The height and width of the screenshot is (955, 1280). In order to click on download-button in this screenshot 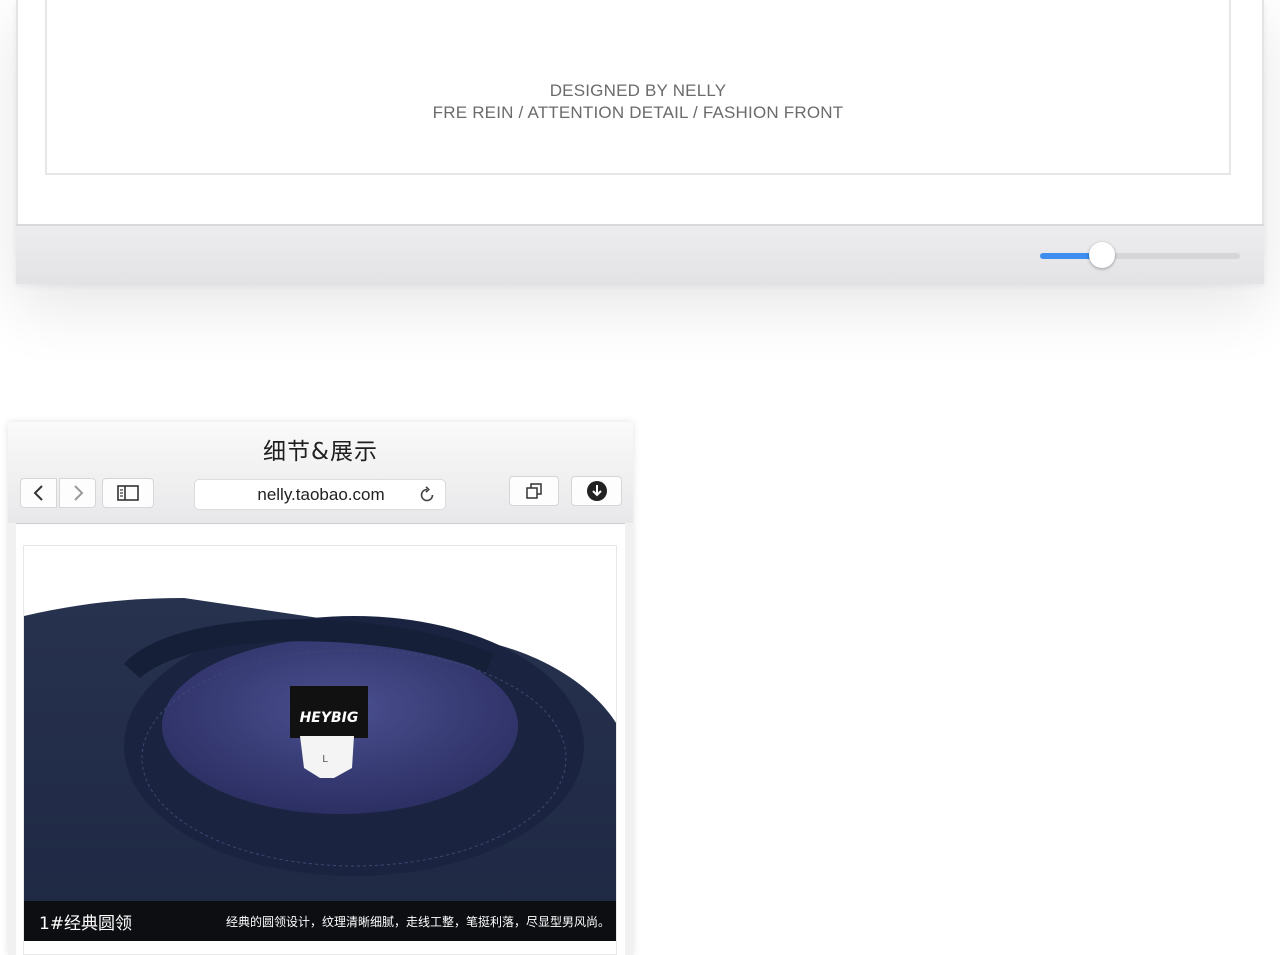, I will do `click(596, 491)`.